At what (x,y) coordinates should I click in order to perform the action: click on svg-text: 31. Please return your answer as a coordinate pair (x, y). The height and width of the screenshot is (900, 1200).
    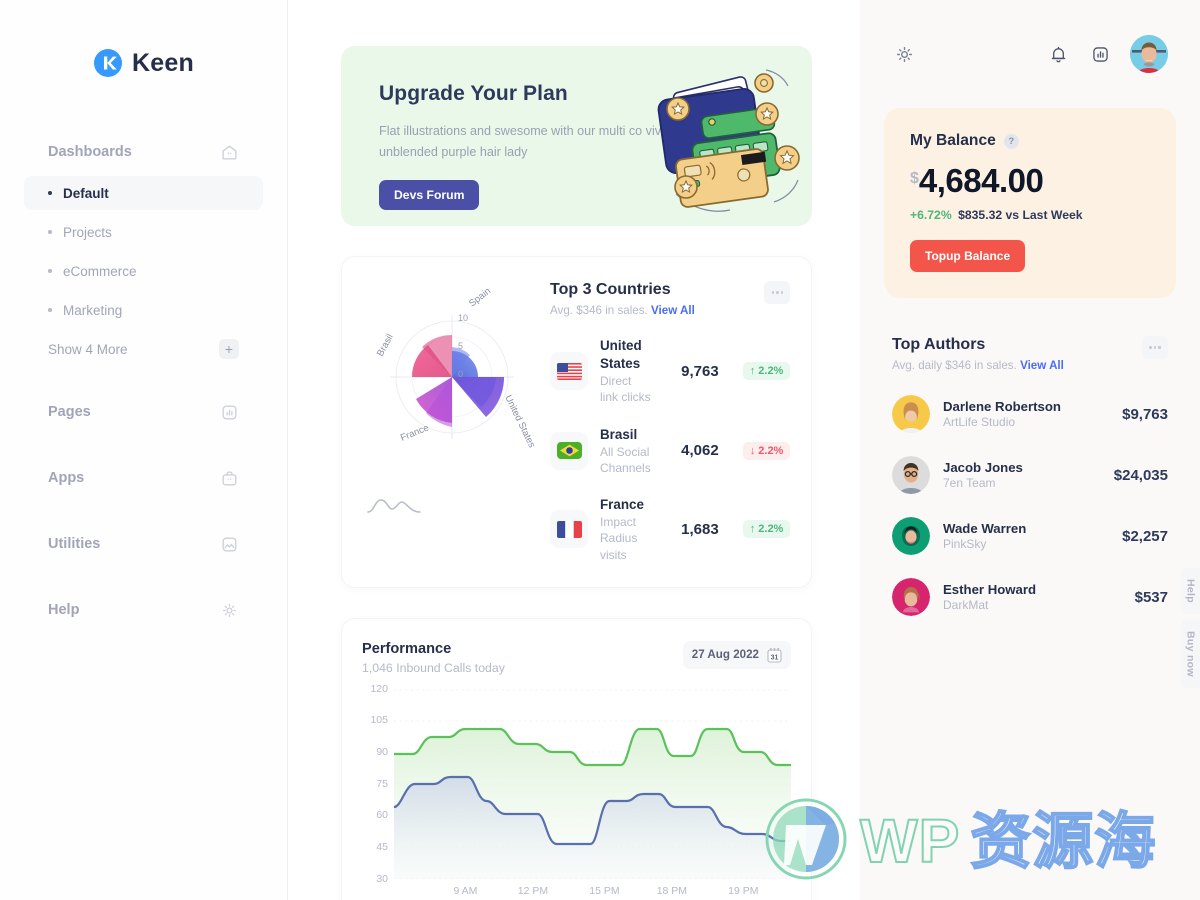
    Looking at the image, I should click on (775, 657).